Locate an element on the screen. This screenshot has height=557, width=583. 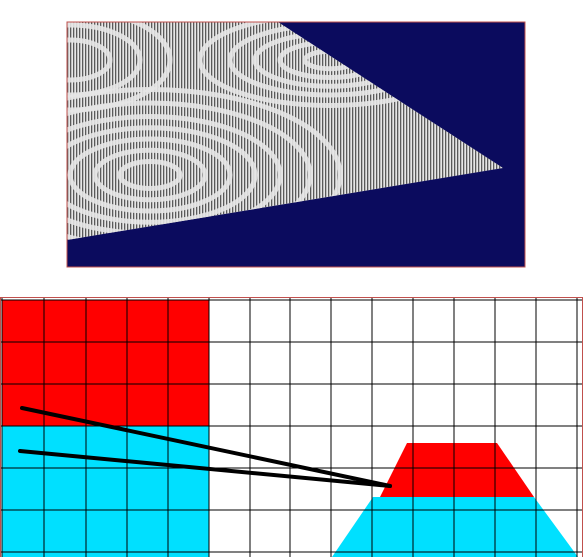
red-projected-footprint is located at coordinates (457, 470).